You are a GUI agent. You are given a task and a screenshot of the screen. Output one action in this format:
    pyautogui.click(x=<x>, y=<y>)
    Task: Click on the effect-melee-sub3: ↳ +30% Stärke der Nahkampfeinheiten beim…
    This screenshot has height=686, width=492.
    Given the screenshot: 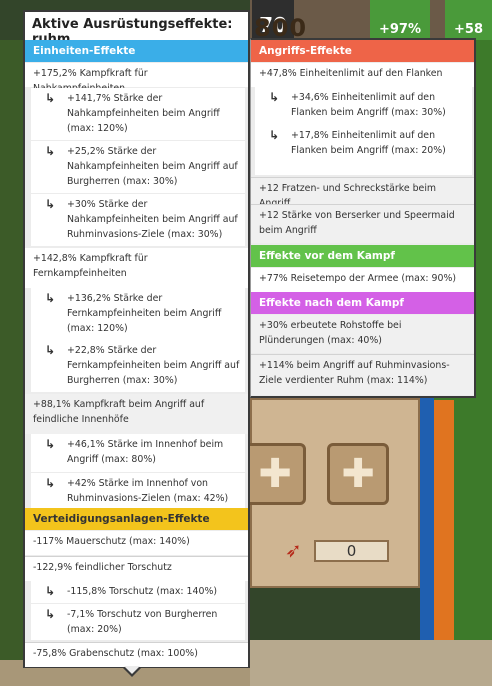 What is the action you would take?
    pyautogui.click(x=138, y=220)
    